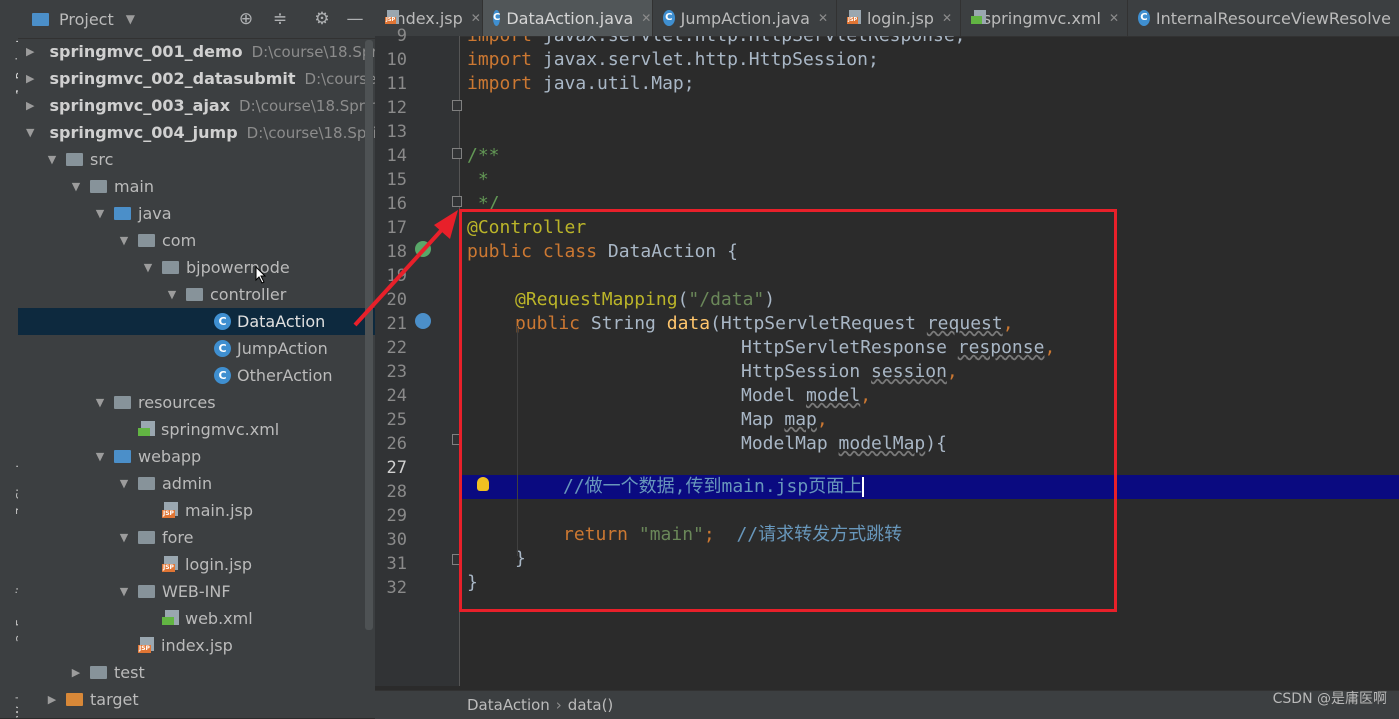 This screenshot has height=719, width=1399. What do you see at coordinates (196, 699) in the screenshot?
I see `tree-item-target: ▶ target` at bounding box center [196, 699].